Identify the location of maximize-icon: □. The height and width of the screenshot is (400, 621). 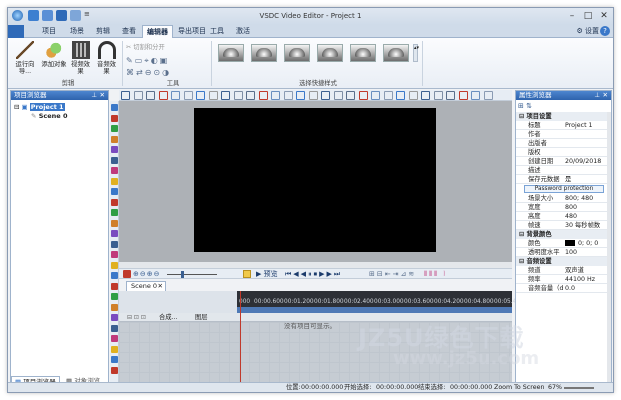
(588, 16).